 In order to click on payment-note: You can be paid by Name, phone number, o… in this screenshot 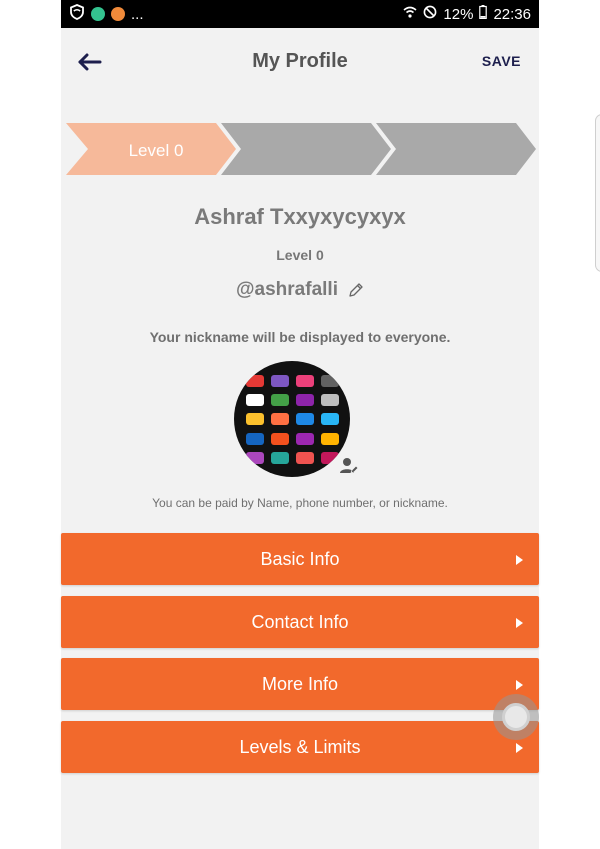, I will do `click(300, 503)`.